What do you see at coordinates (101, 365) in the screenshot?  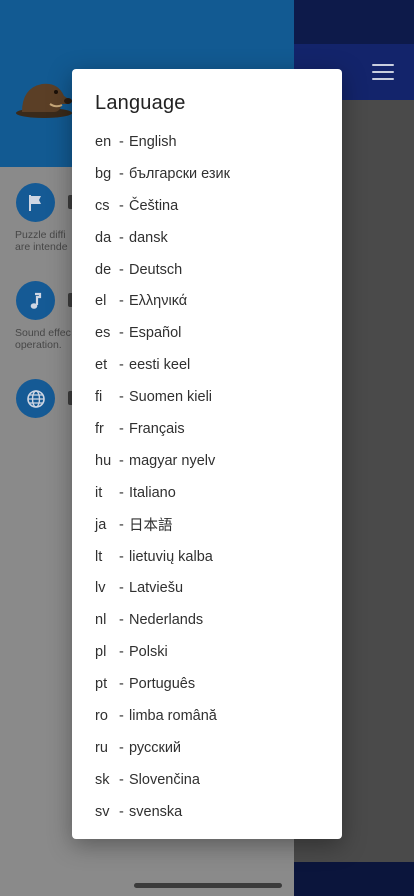 I see `language-code: et` at bounding box center [101, 365].